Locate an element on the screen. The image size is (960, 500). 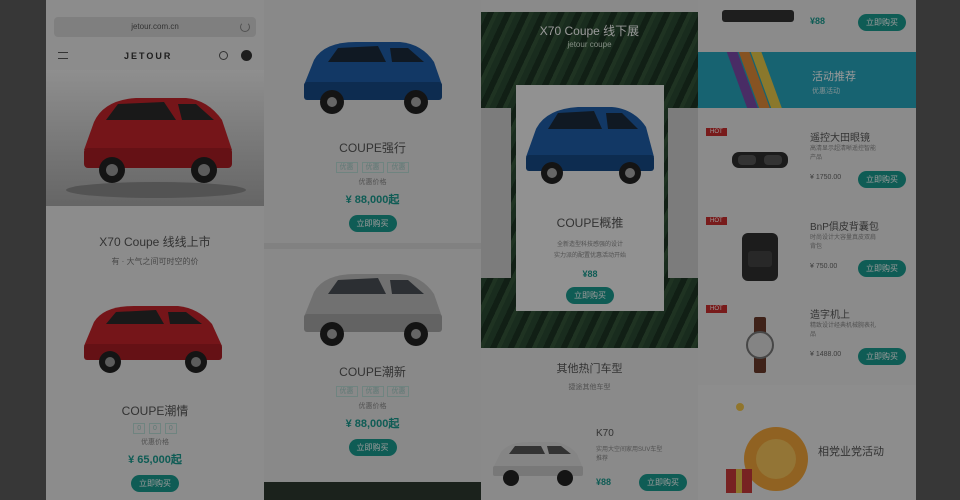
item-desc: 时尚设计大容量真皮双肩背包 is located at coordinates (843, 242).